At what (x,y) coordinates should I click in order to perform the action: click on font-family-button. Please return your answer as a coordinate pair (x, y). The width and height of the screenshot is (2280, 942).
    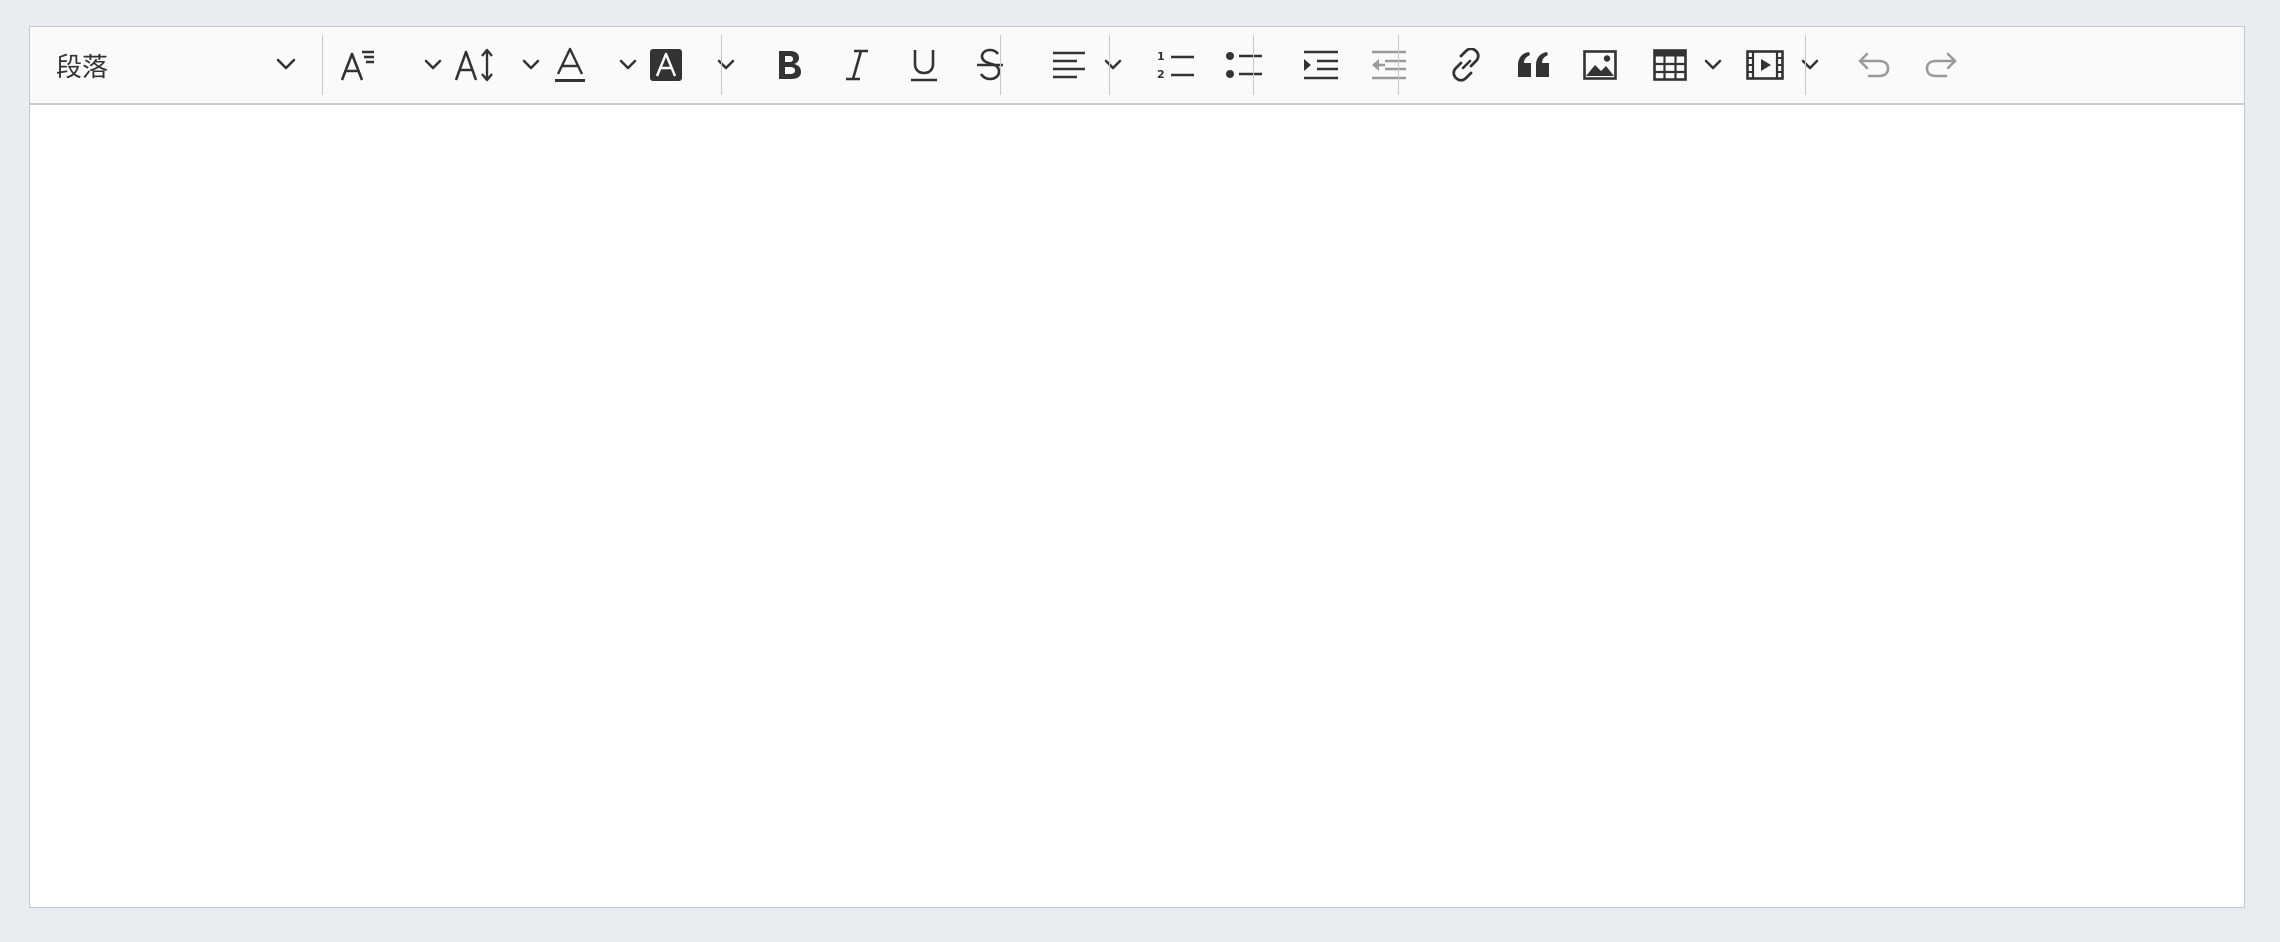
    Looking at the image, I should click on (358, 65).